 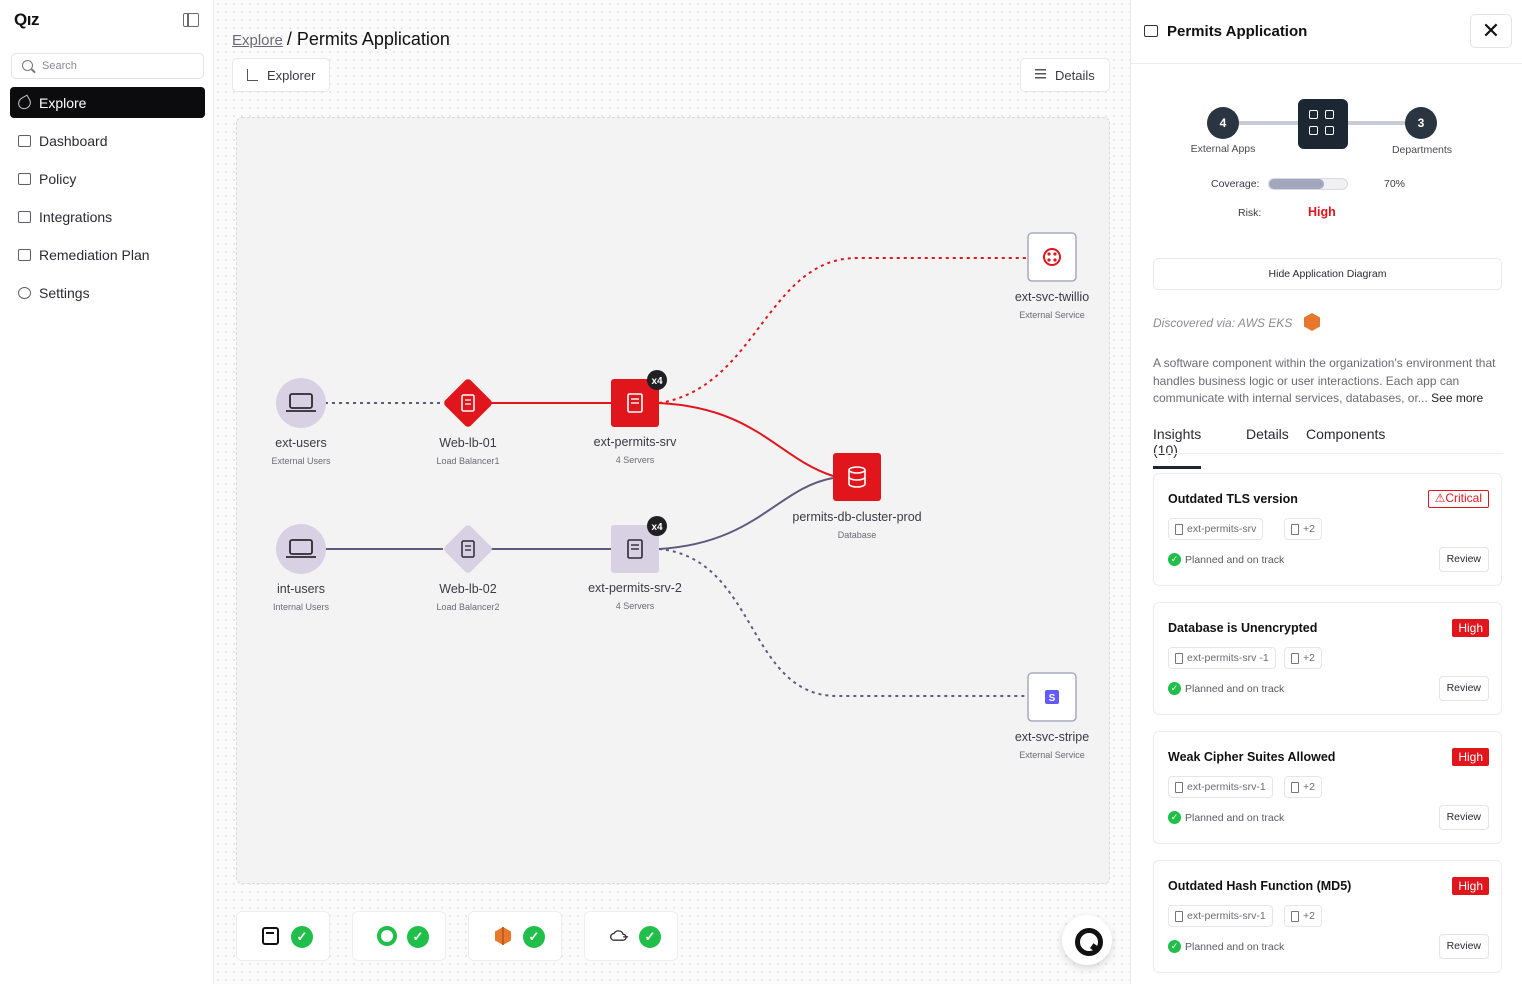 What do you see at coordinates (639, 544) in the screenshot?
I see `node-ext-permits-srv-2: x4` at bounding box center [639, 544].